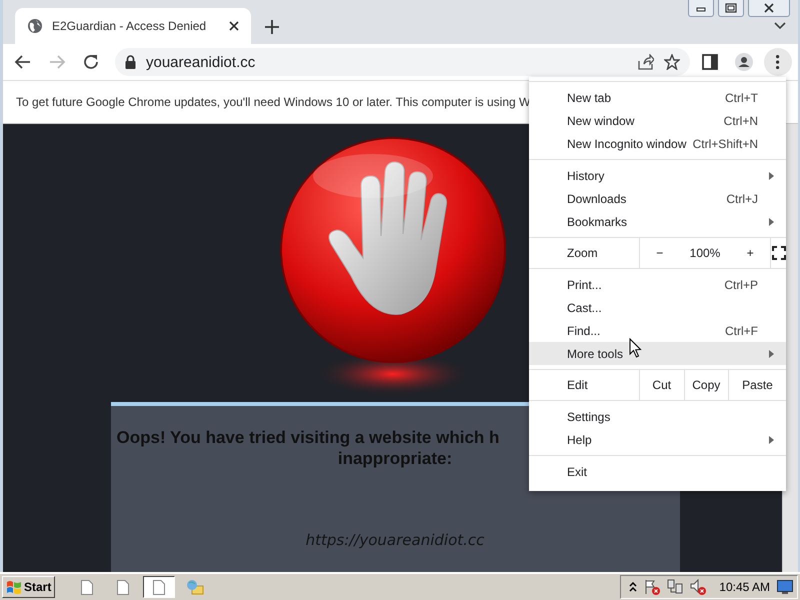 This screenshot has width=800, height=600. What do you see at coordinates (657, 353) in the screenshot?
I see `menu-item: More tools` at bounding box center [657, 353].